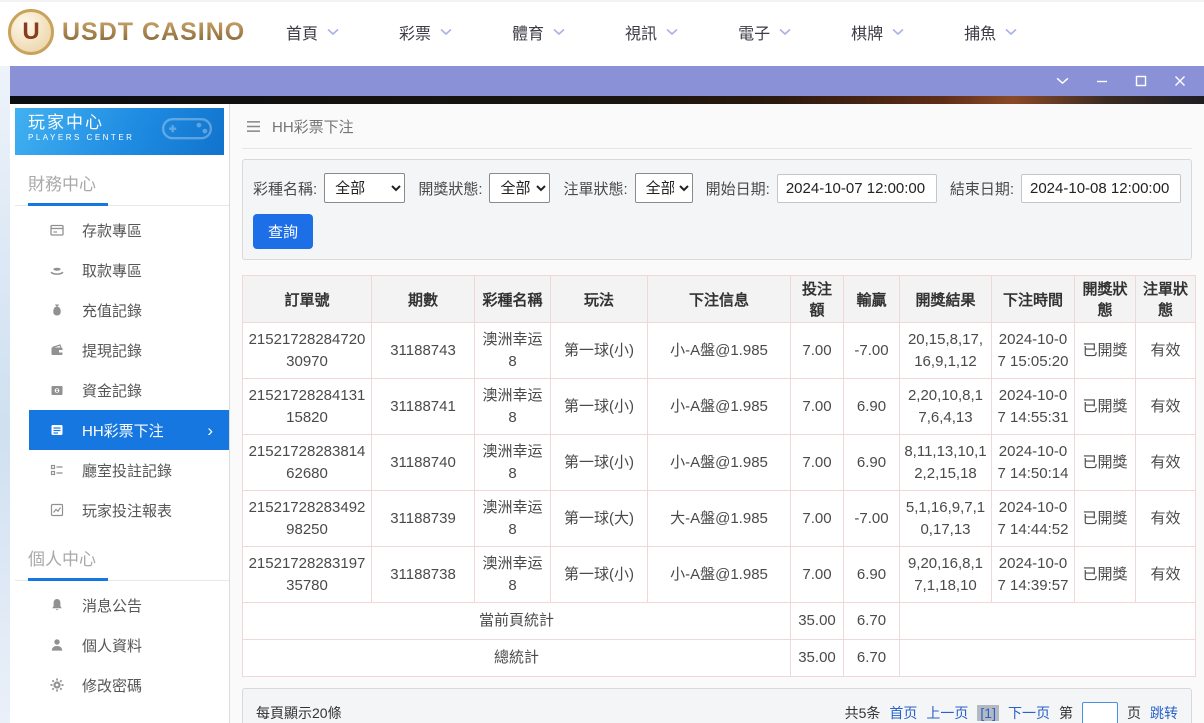 Image resolution: width=1204 pixels, height=723 pixels. Describe the element at coordinates (112, 606) in the screenshot. I see `sidebar-item-label: 消息公告` at that location.